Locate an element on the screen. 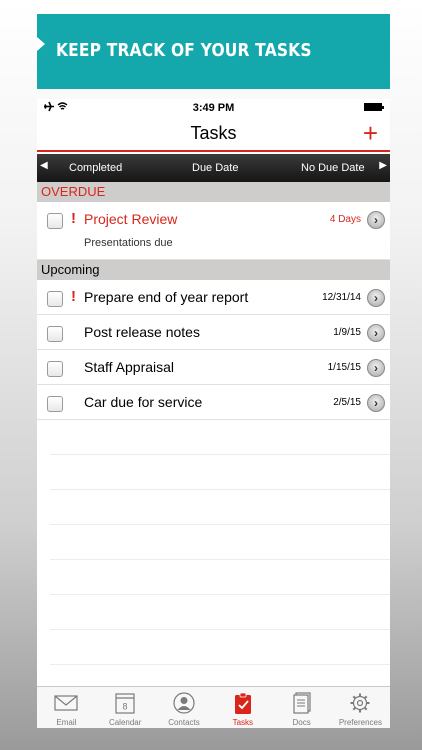 This screenshot has width=422, height=750. tab-label: Tasks is located at coordinates (243, 722).